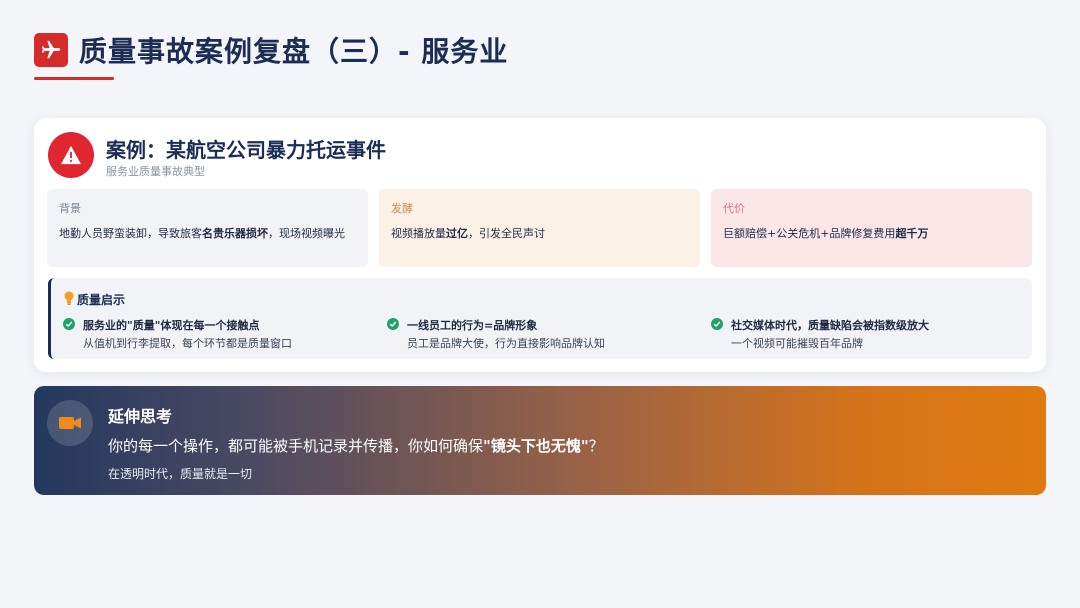  I want to click on cost-text: 巨额赔偿+公关危机+品牌修复费用超千万, so click(826, 233).